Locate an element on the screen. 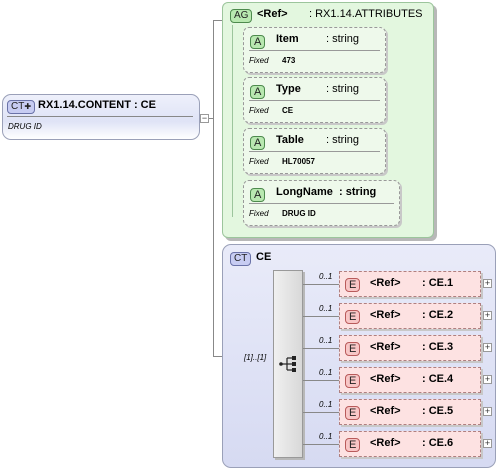 This screenshot has height=473, width=500. attribute-name: Type is located at coordinates (288, 89).